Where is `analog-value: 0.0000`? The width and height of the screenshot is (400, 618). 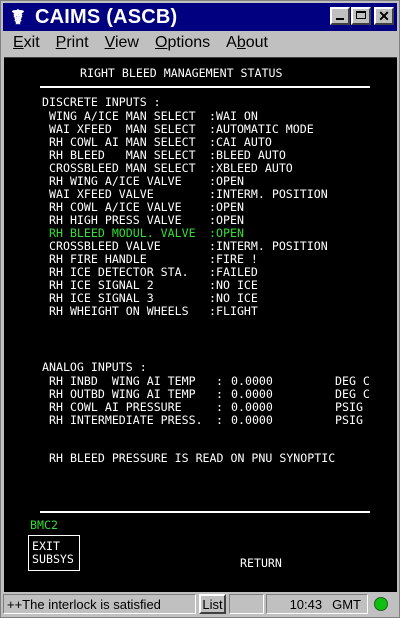
analog-value: 0.0000 is located at coordinates (252, 420).